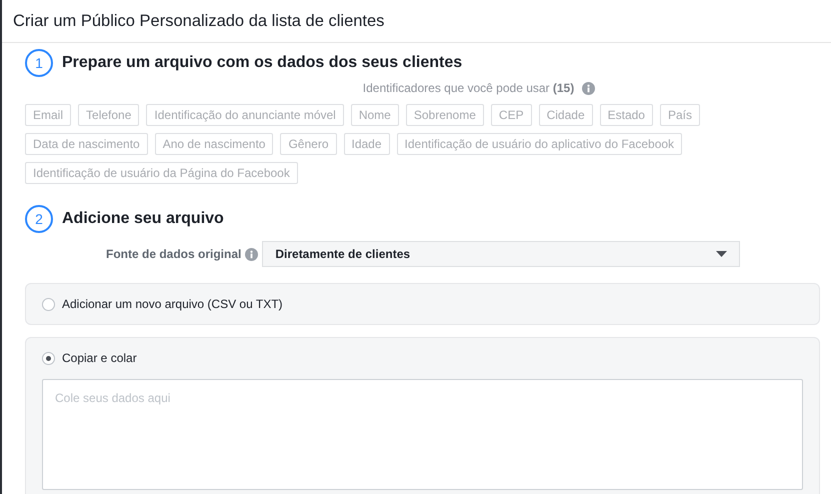 This screenshot has height=494, width=831. Describe the element at coordinates (722, 254) in the screenshot. I see `caret-icon` at that location.